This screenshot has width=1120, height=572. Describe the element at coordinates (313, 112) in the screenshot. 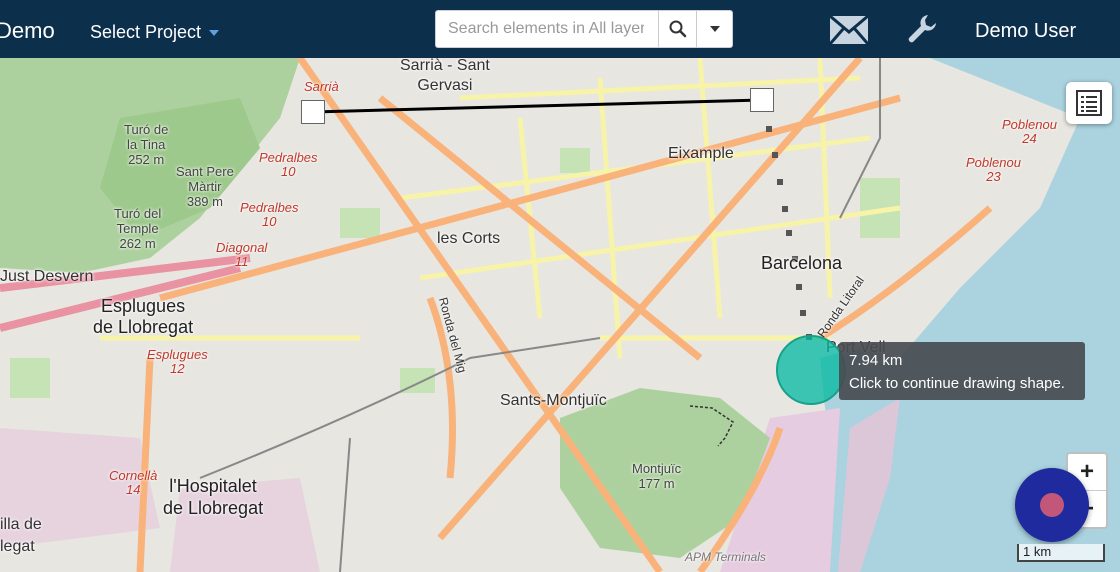

I see `measure-vertex-start` at that location.